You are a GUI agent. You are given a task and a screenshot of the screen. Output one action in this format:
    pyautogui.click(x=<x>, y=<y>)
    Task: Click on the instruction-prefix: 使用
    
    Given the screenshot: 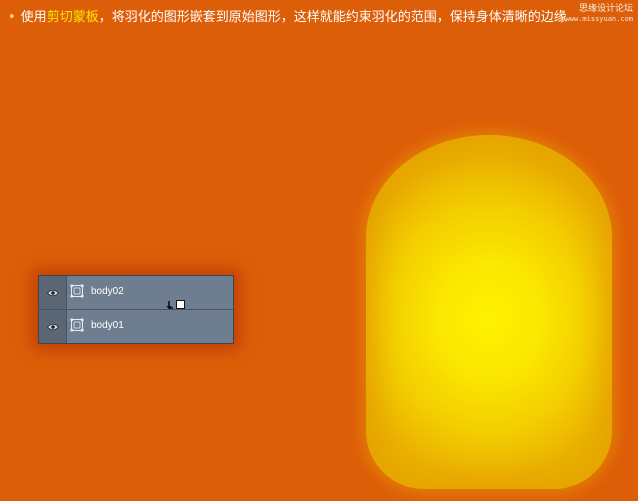 What is the action you would take?
    pyautogui.click(x=33, y=17)
    